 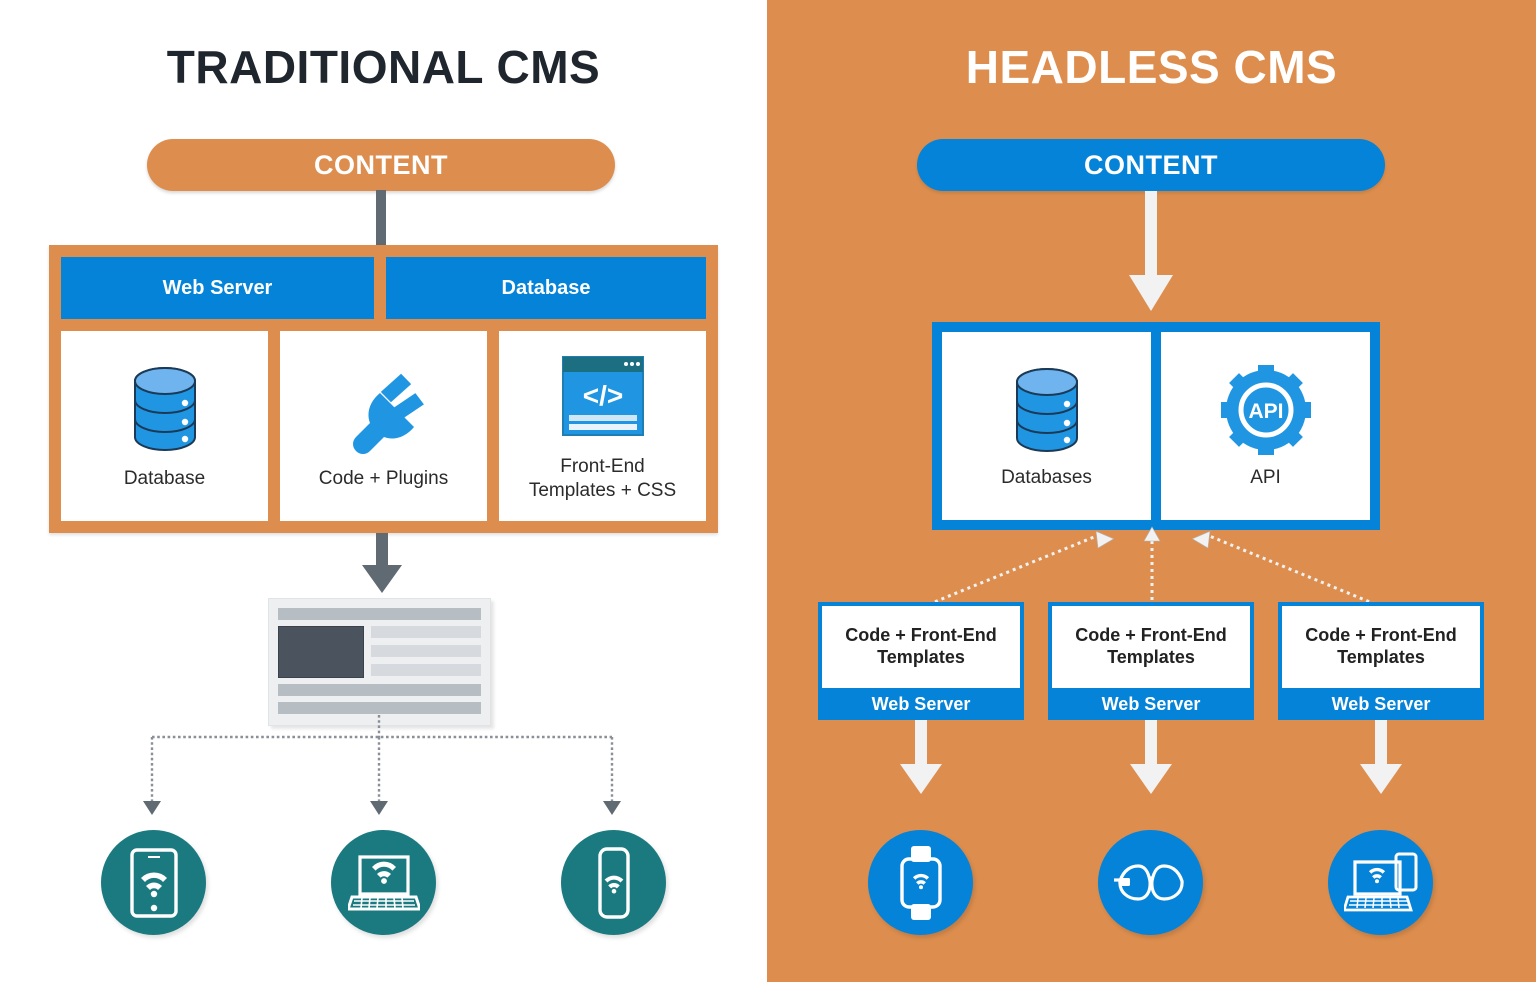 I want to click on rendered-page-mockup, so click(x=379, y=662).